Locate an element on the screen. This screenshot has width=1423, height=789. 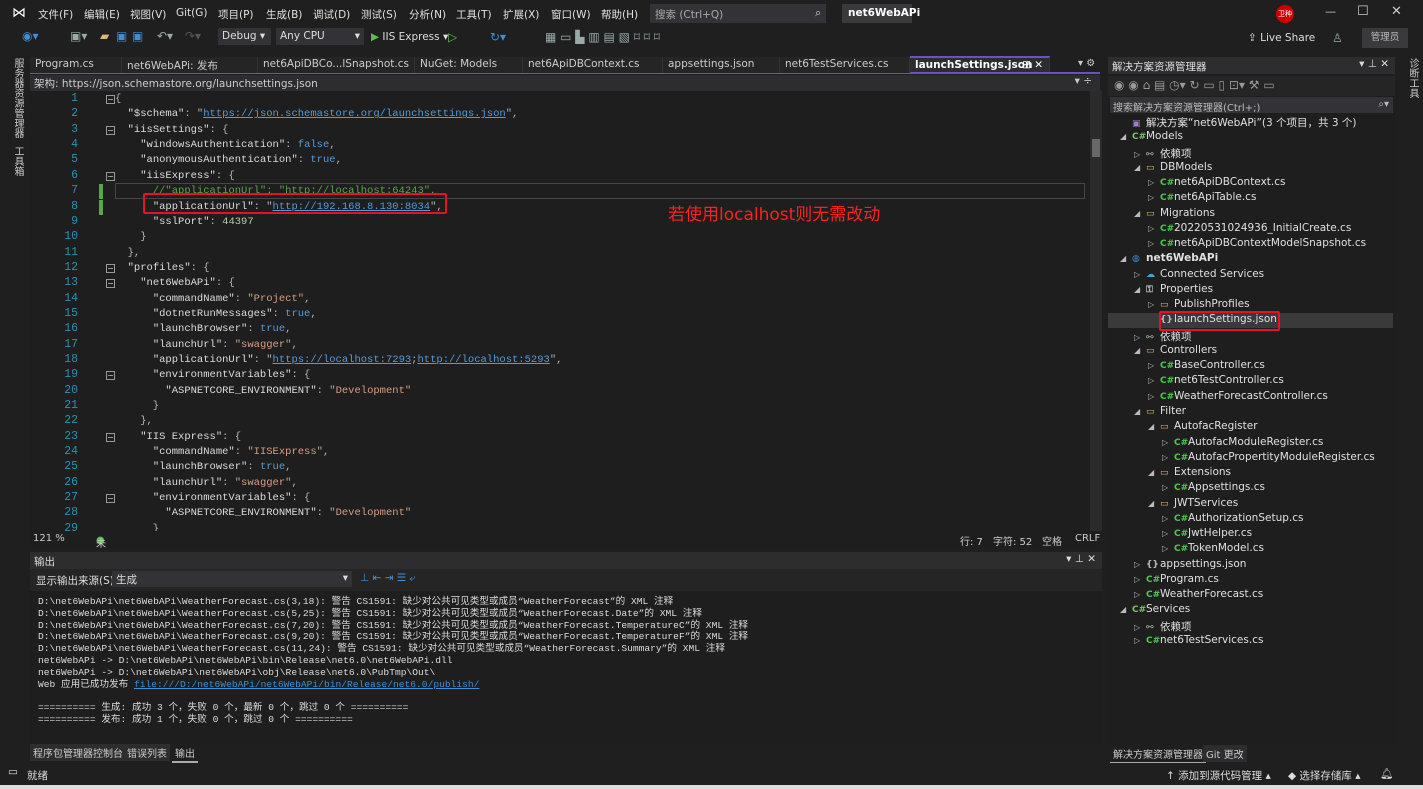
configuration-select: Debug ▾ is located at coordinates (244, 36).